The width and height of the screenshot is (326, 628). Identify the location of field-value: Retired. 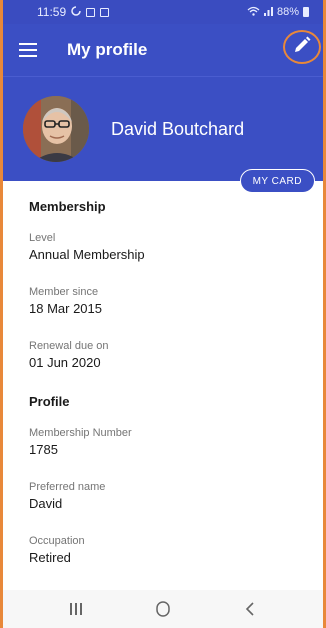
(50, 557).